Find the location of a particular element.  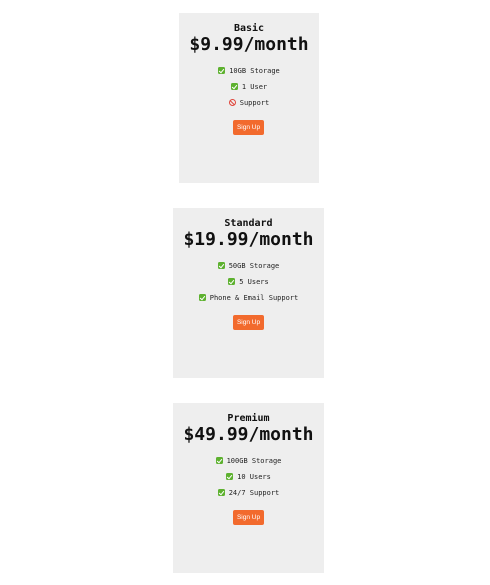

feature-text: 10 Users is located at coordinates (254, 477).